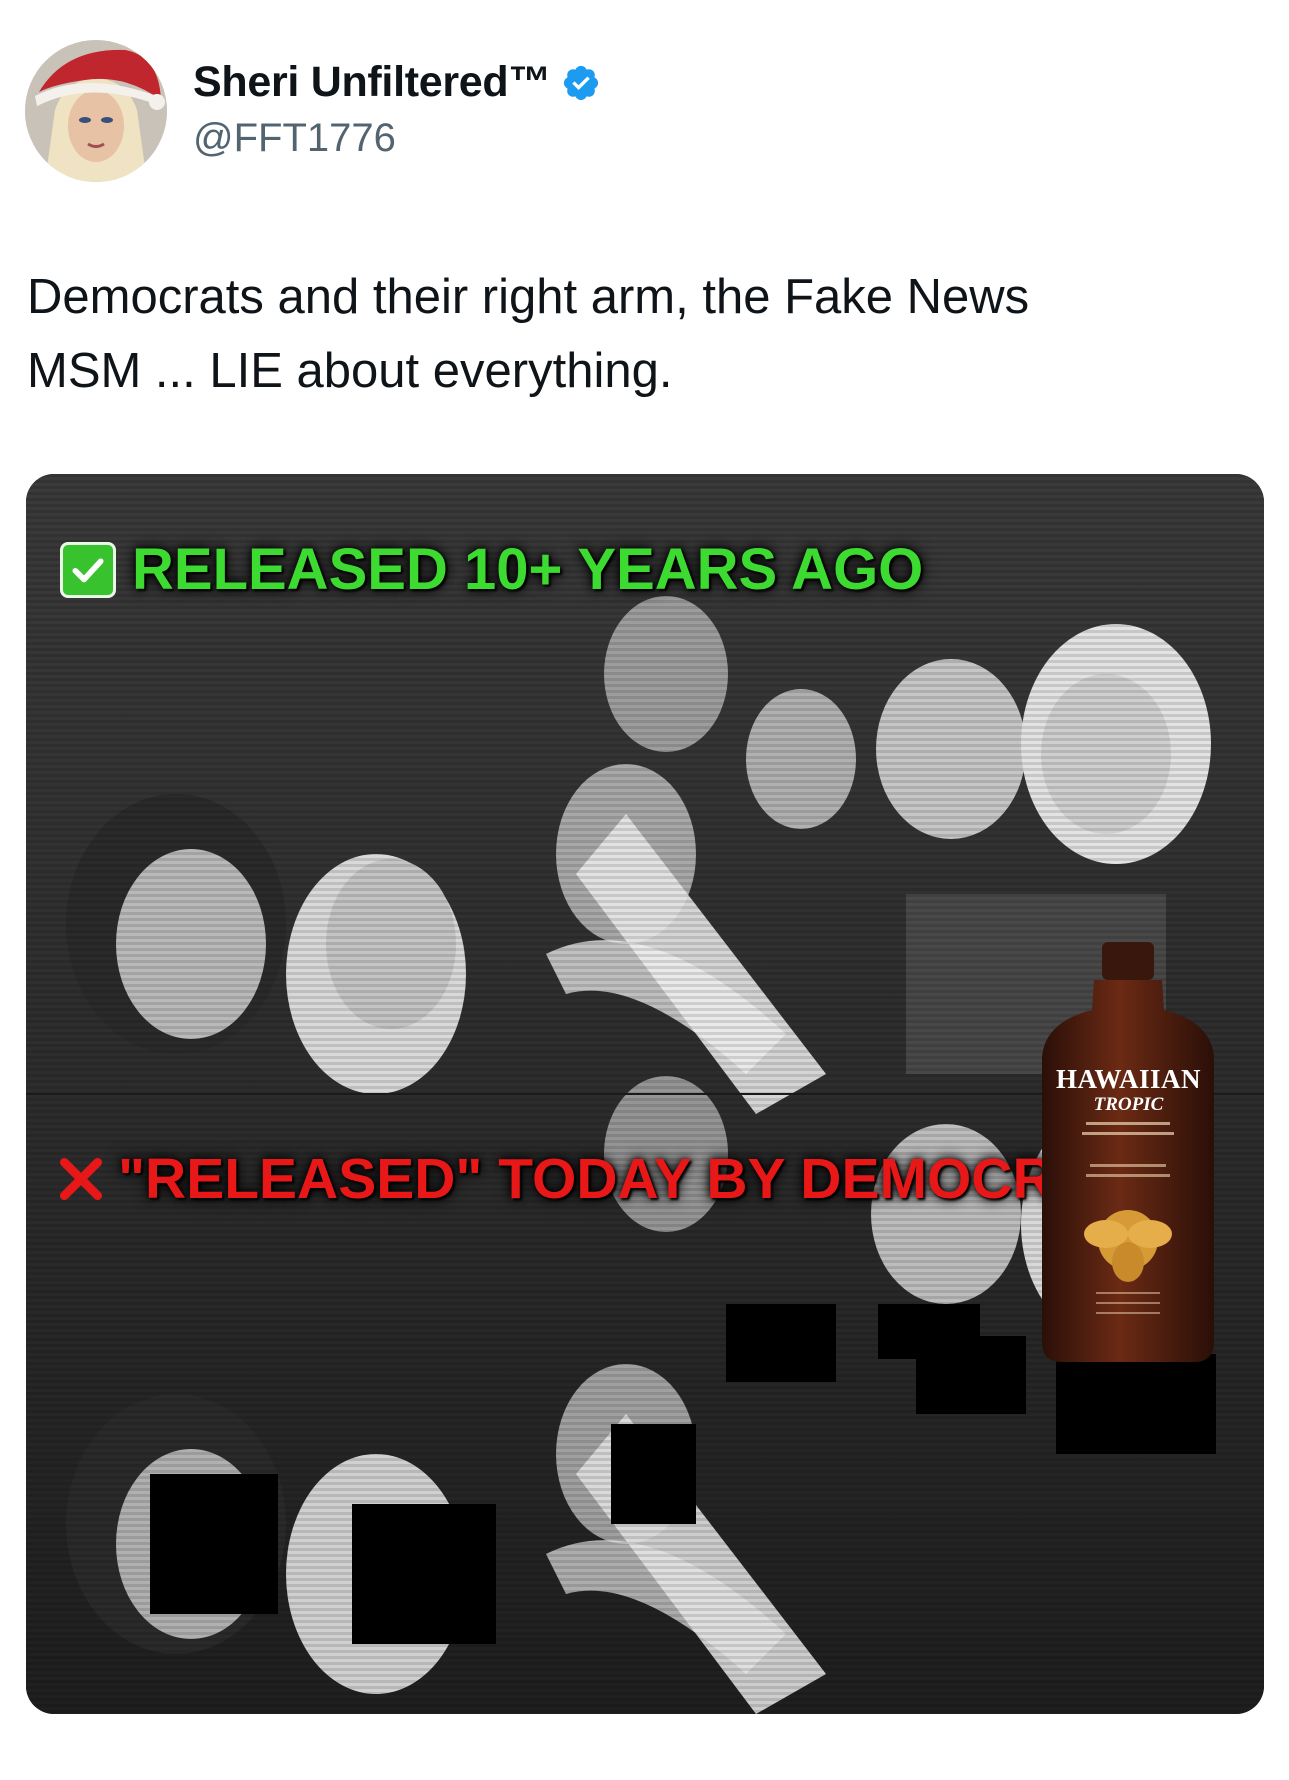 This screenshot has height=1780, width=1289. I want to click on author-handle: @FFT1776, so click(397, 138).